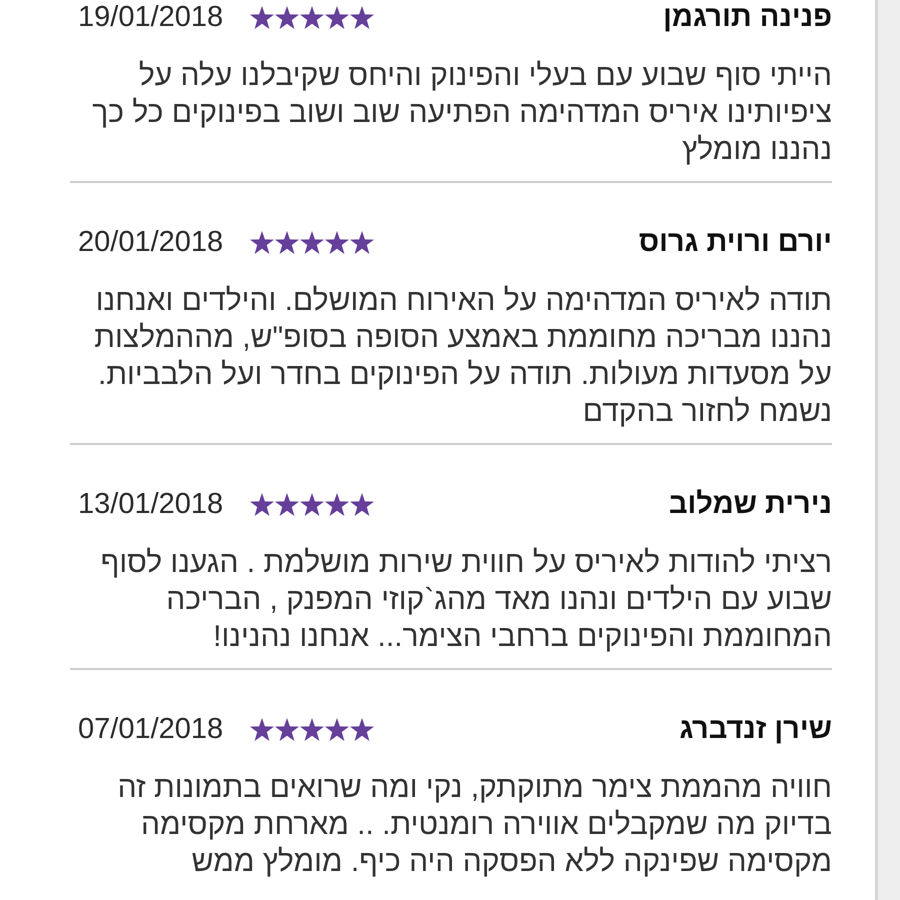 The image size is (900, 900). Describe the element at coordinates (750, 504) in the screenshot. I see `reviewer-name: נירית שמלוב` at that location.